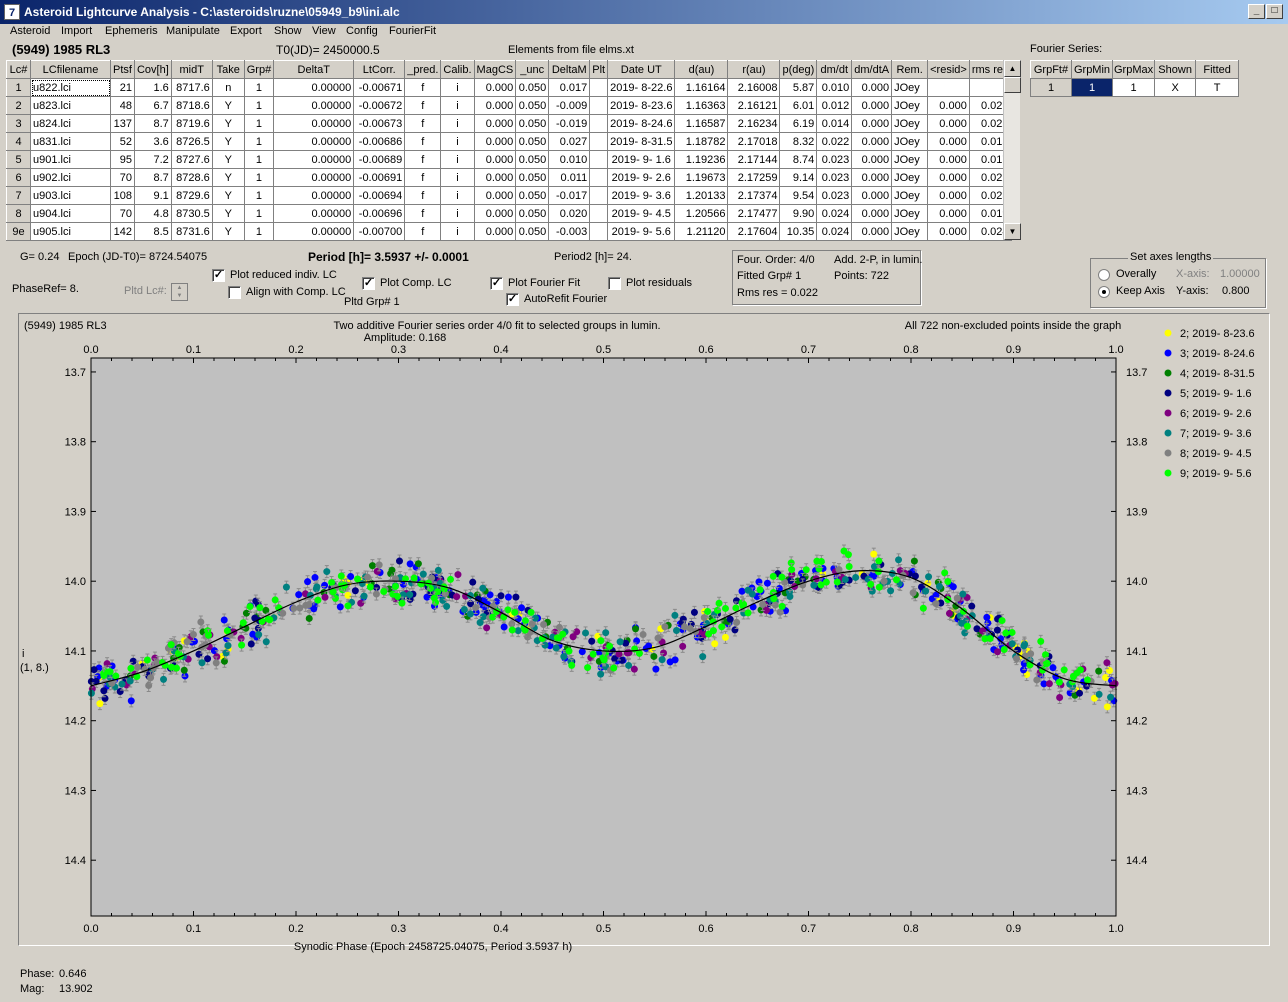  What do you see at coordinates (457, 105) in the screenshot?
I see `table-cell: i` at bounding box center [457, 105].